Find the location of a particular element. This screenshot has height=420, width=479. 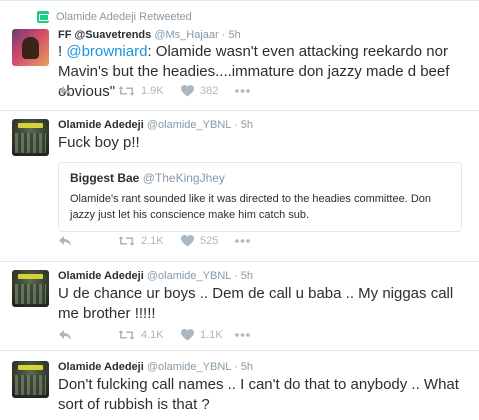

like-button: 1.1K is located at coordinates (208, 335).